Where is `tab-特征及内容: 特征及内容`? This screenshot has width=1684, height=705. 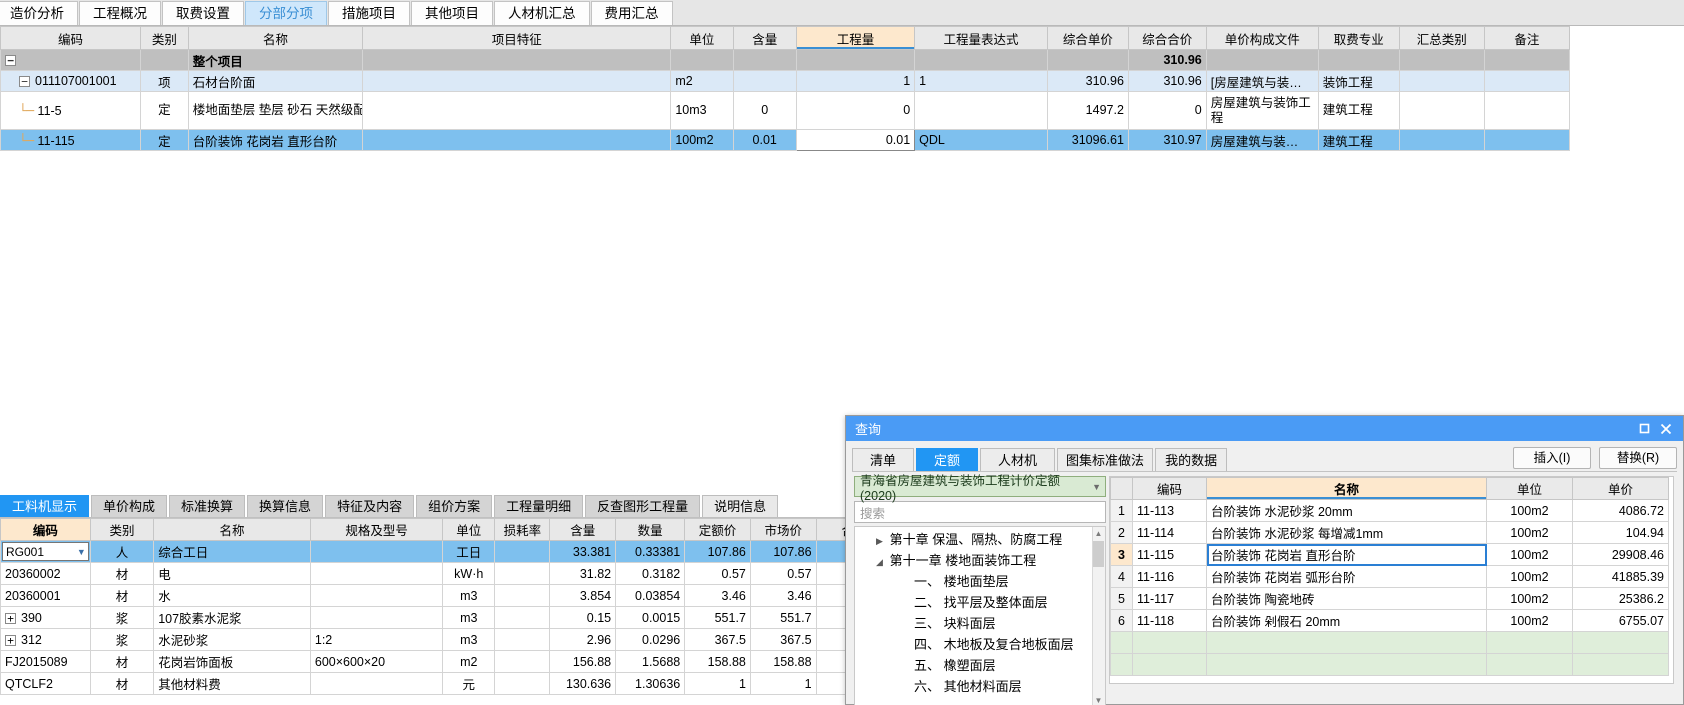
tab-特征及内容: 特征及内容 is located at coordinates (370, 506).